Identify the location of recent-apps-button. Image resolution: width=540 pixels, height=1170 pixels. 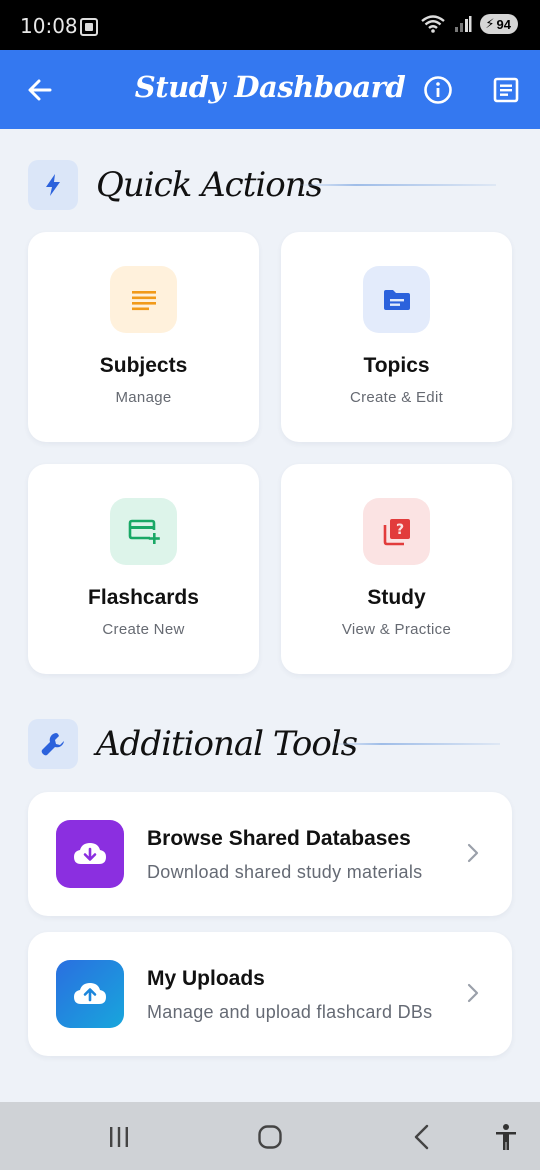
(119, 1137).